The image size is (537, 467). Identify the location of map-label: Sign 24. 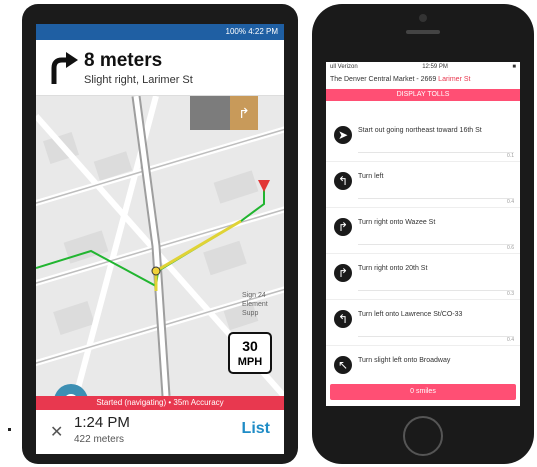
(254, 295).